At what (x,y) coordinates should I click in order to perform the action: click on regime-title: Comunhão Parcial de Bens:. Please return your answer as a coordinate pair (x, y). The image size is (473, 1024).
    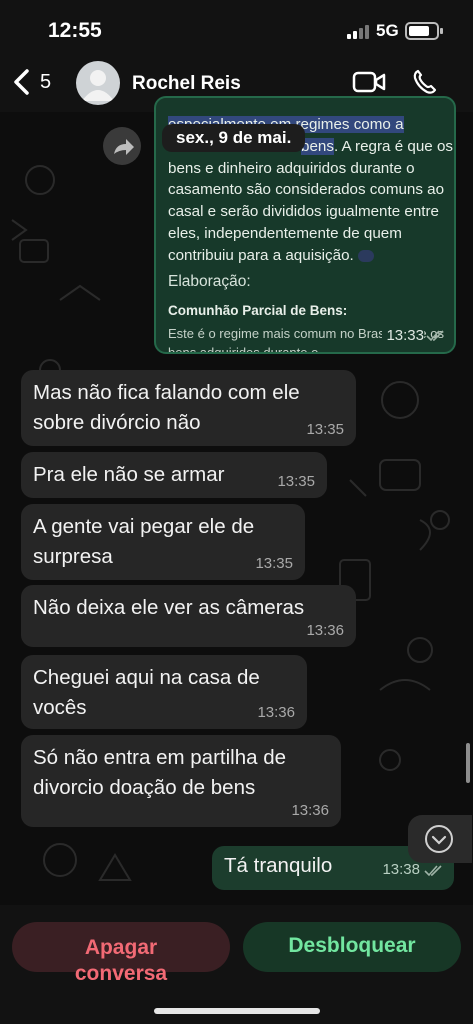
    Looking at the image, I should click on (258, 310).